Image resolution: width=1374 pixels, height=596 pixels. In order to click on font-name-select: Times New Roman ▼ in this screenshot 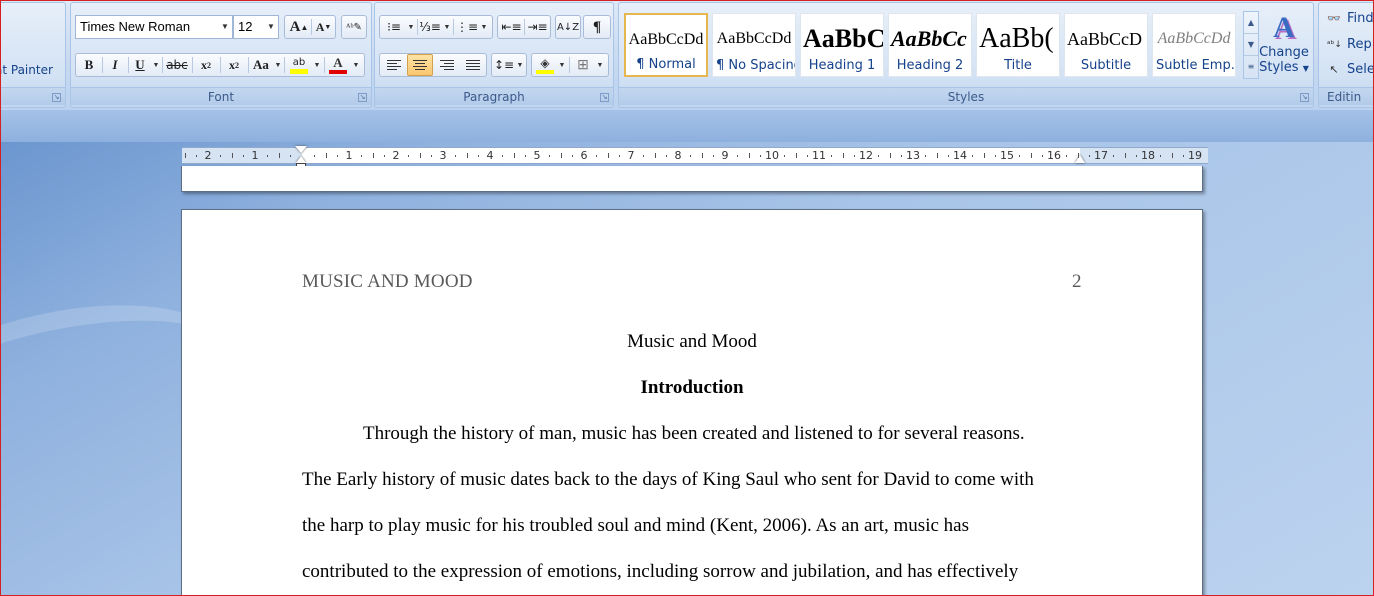, I will do `click(154, 27)`.